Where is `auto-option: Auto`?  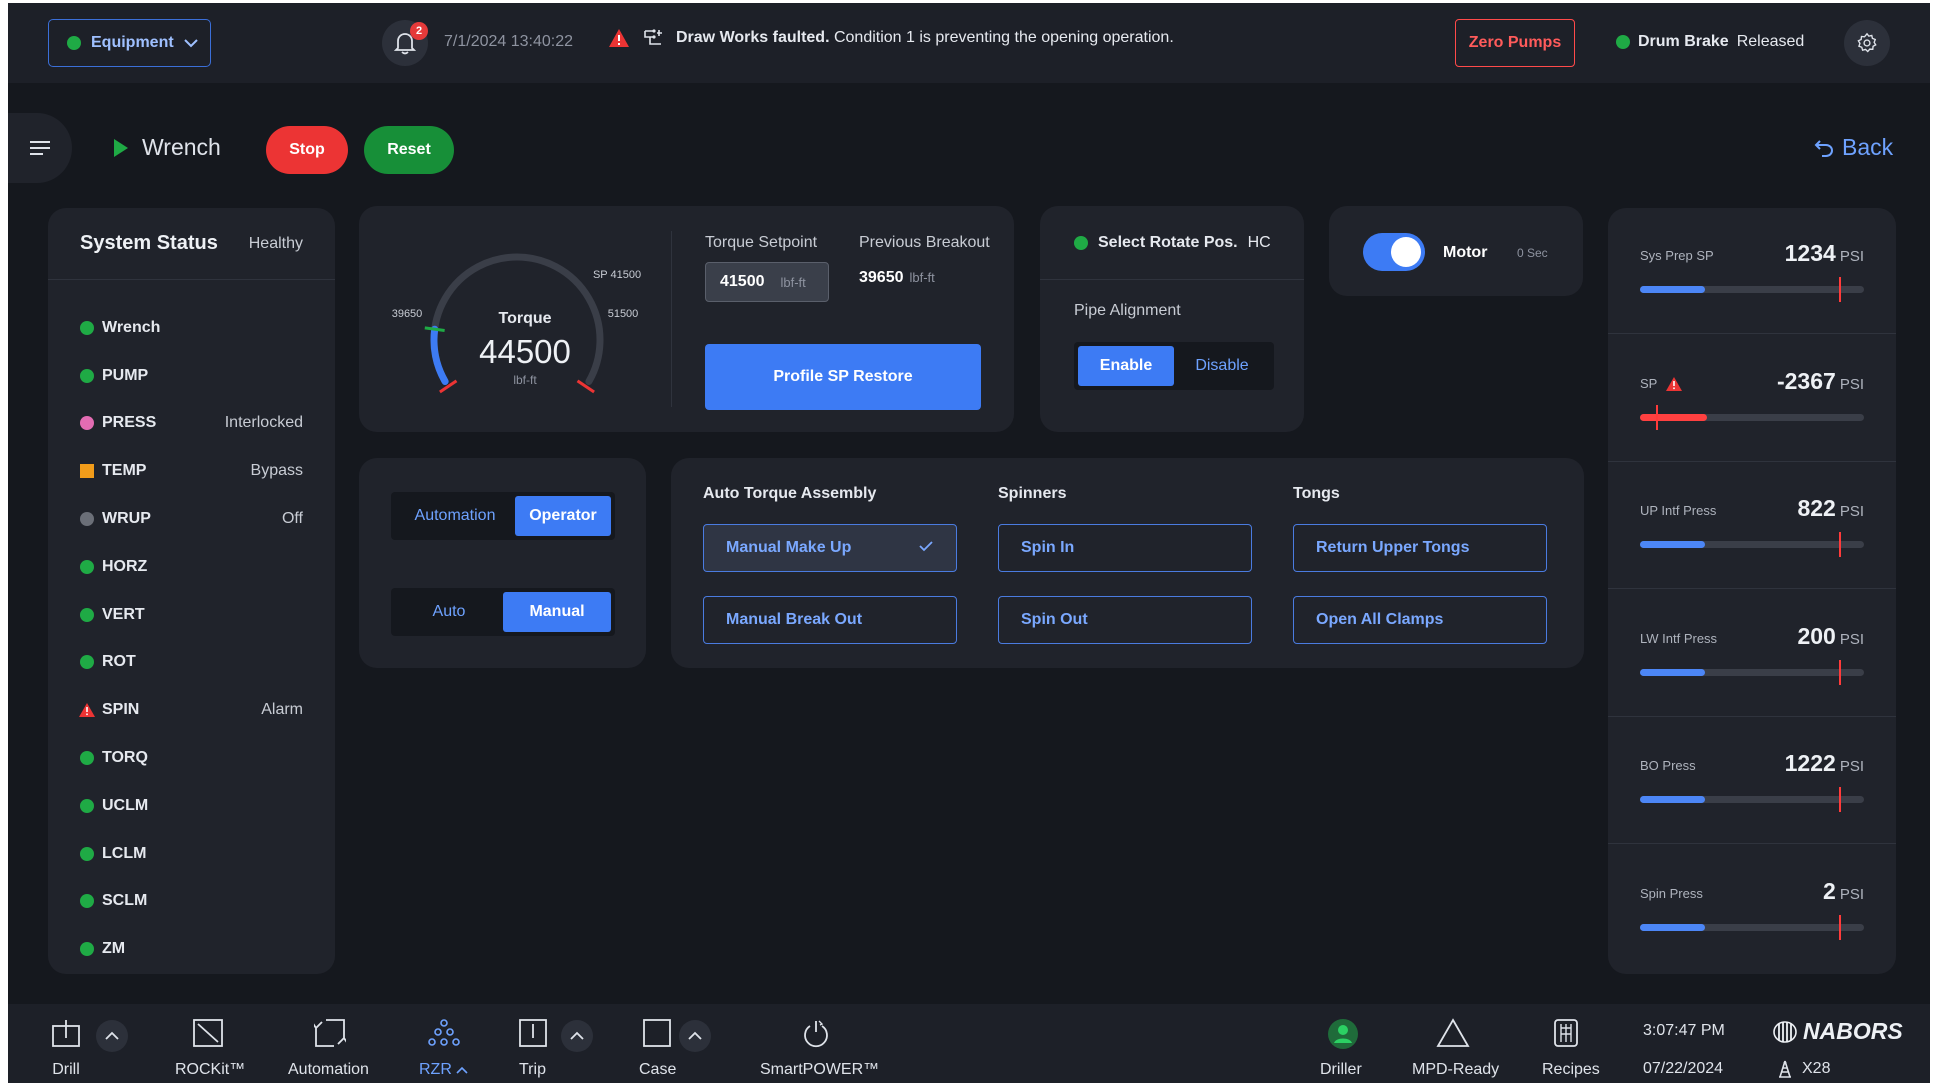 auto-option: Auto is located at coordinates (449, 612).